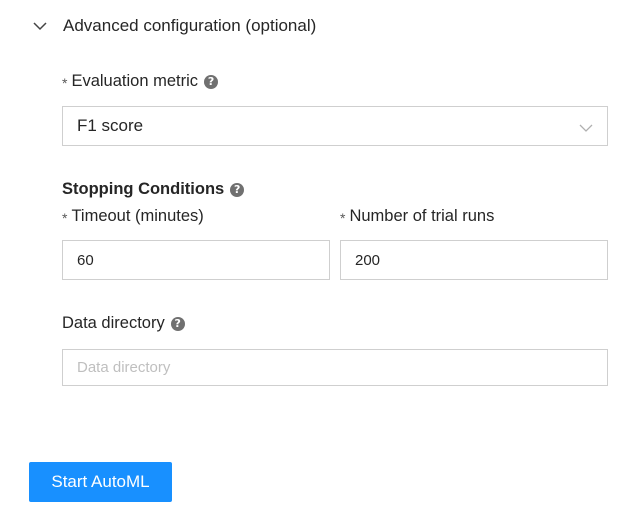  What do you see at coordinates (100, 482) in the screenshot?
I see `start-automl-button: Start AutoML` at bounding box center [100, 482].